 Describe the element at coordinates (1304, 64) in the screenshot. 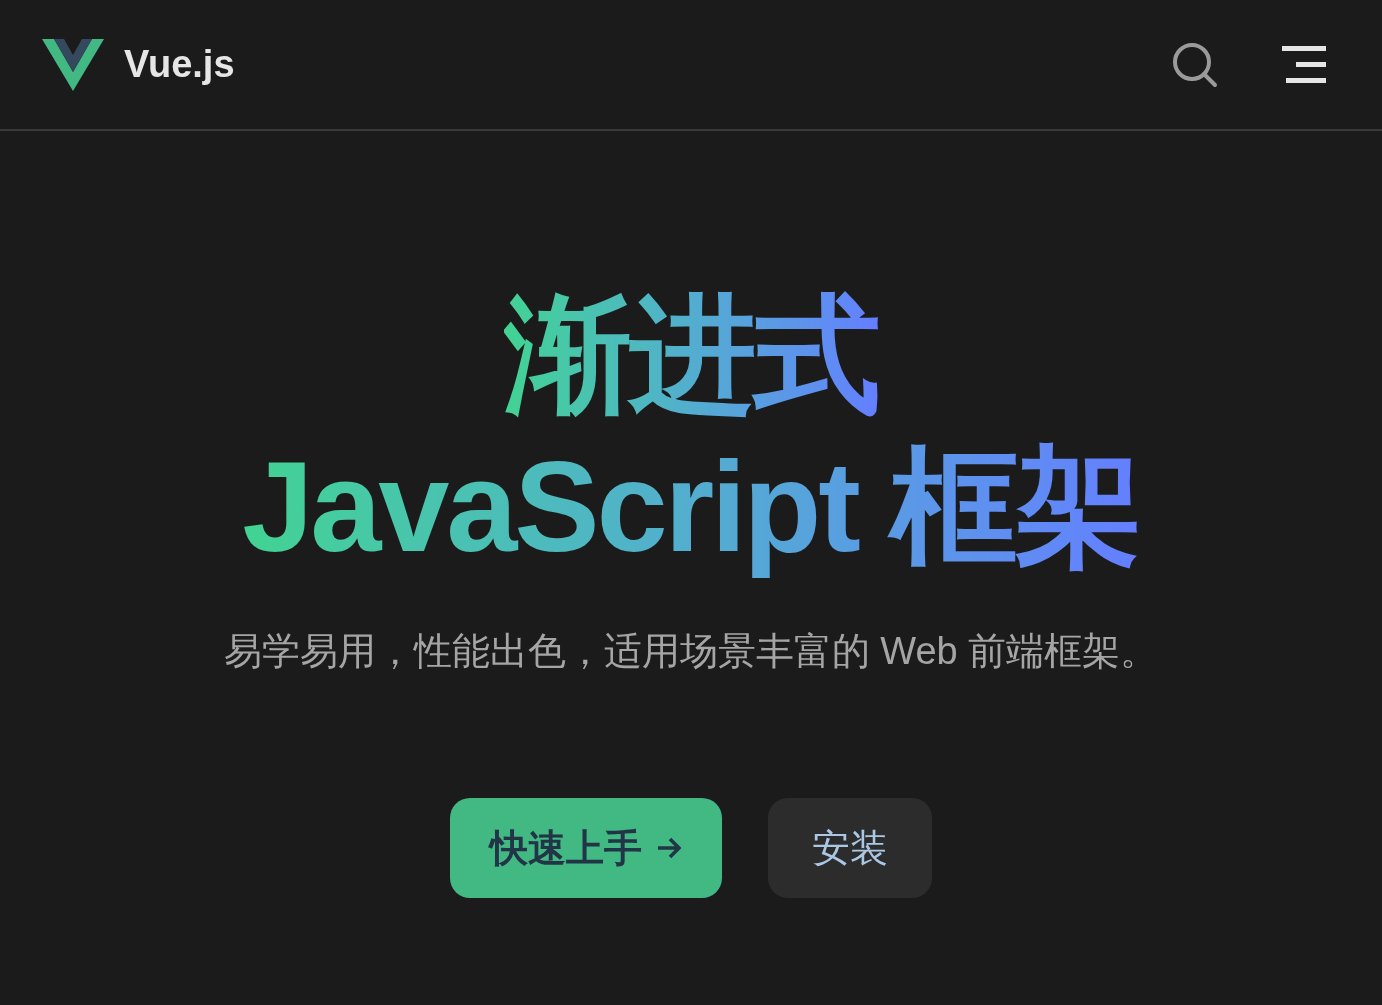

I see `menu-icon` at that location.